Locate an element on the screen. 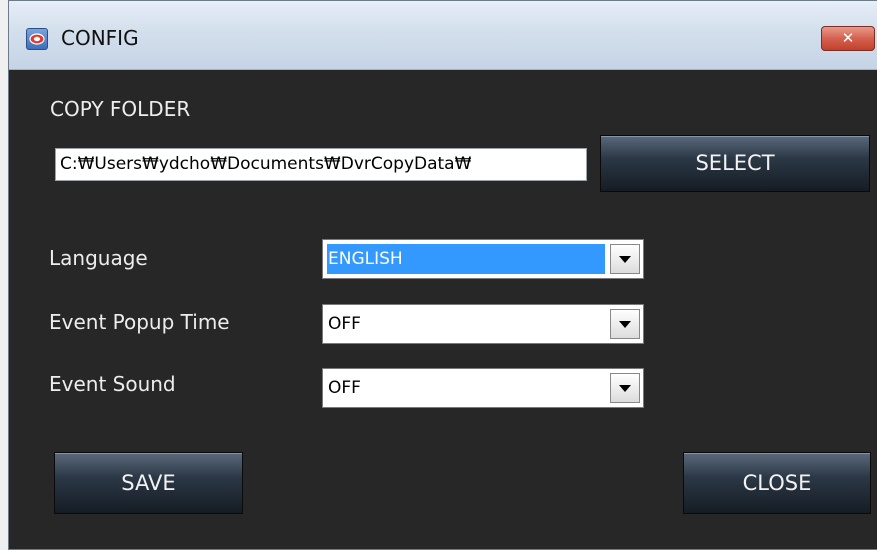 The width and height of the screenshot is (877, 550). save-button: SAVE is located at coordinates (148, 483).